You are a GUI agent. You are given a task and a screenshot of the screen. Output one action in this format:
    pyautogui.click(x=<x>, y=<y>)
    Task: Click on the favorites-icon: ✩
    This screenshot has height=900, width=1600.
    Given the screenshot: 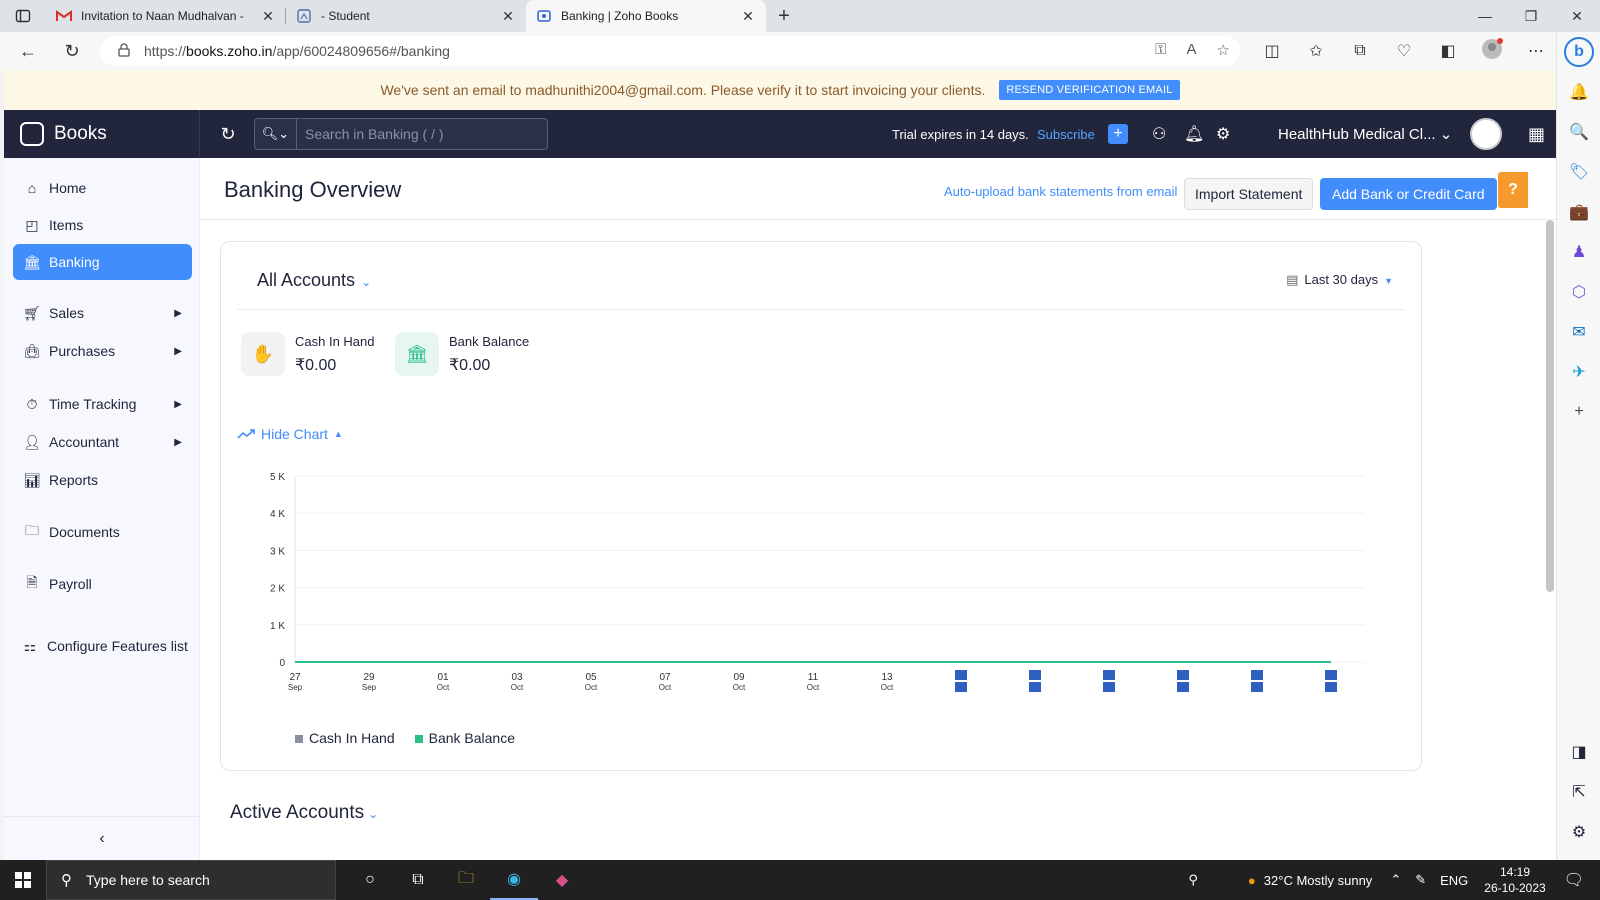 What is the action you would take?
    pyautogui.click(x=1316, y=51)
    